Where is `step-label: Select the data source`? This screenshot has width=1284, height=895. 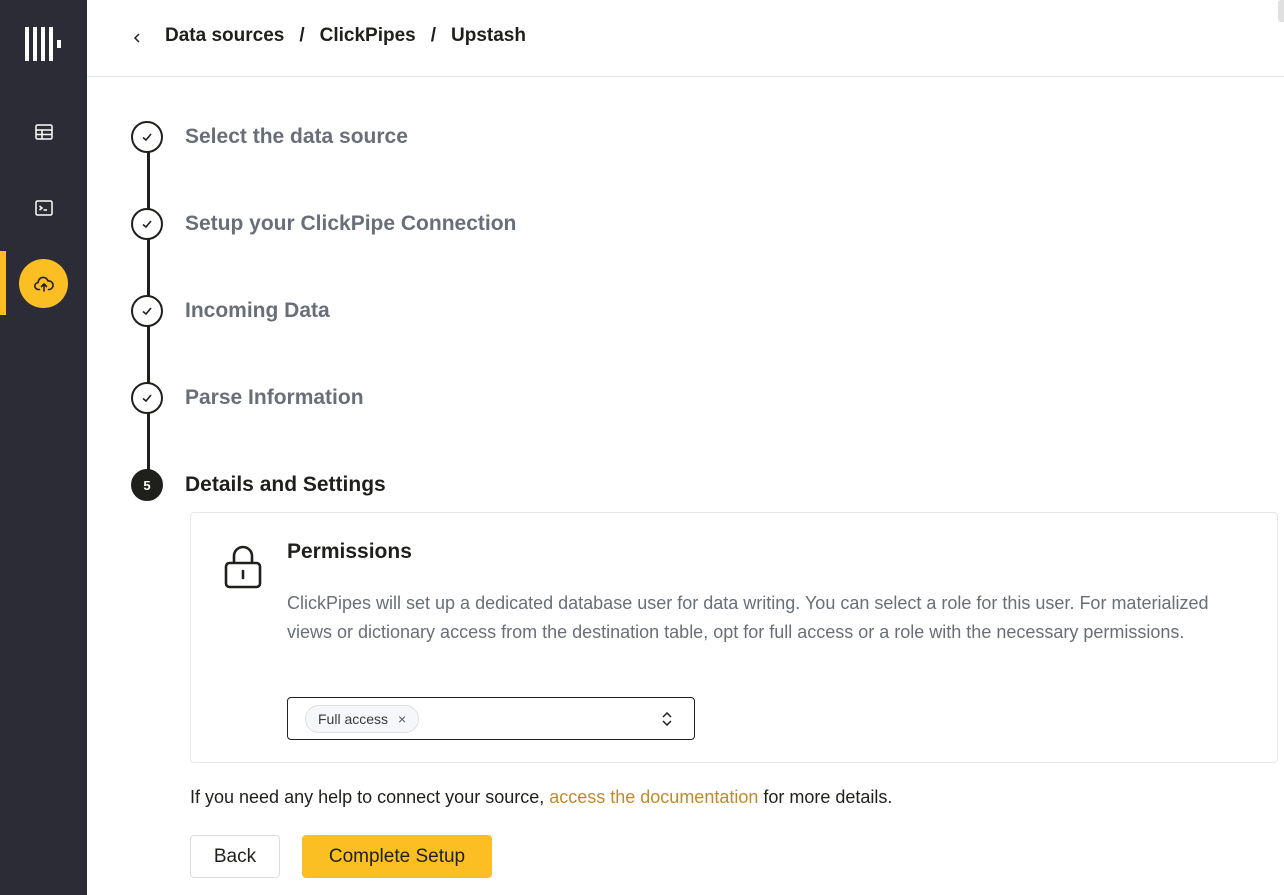
step-label: Select the data source is located at coordinates (296, 136).